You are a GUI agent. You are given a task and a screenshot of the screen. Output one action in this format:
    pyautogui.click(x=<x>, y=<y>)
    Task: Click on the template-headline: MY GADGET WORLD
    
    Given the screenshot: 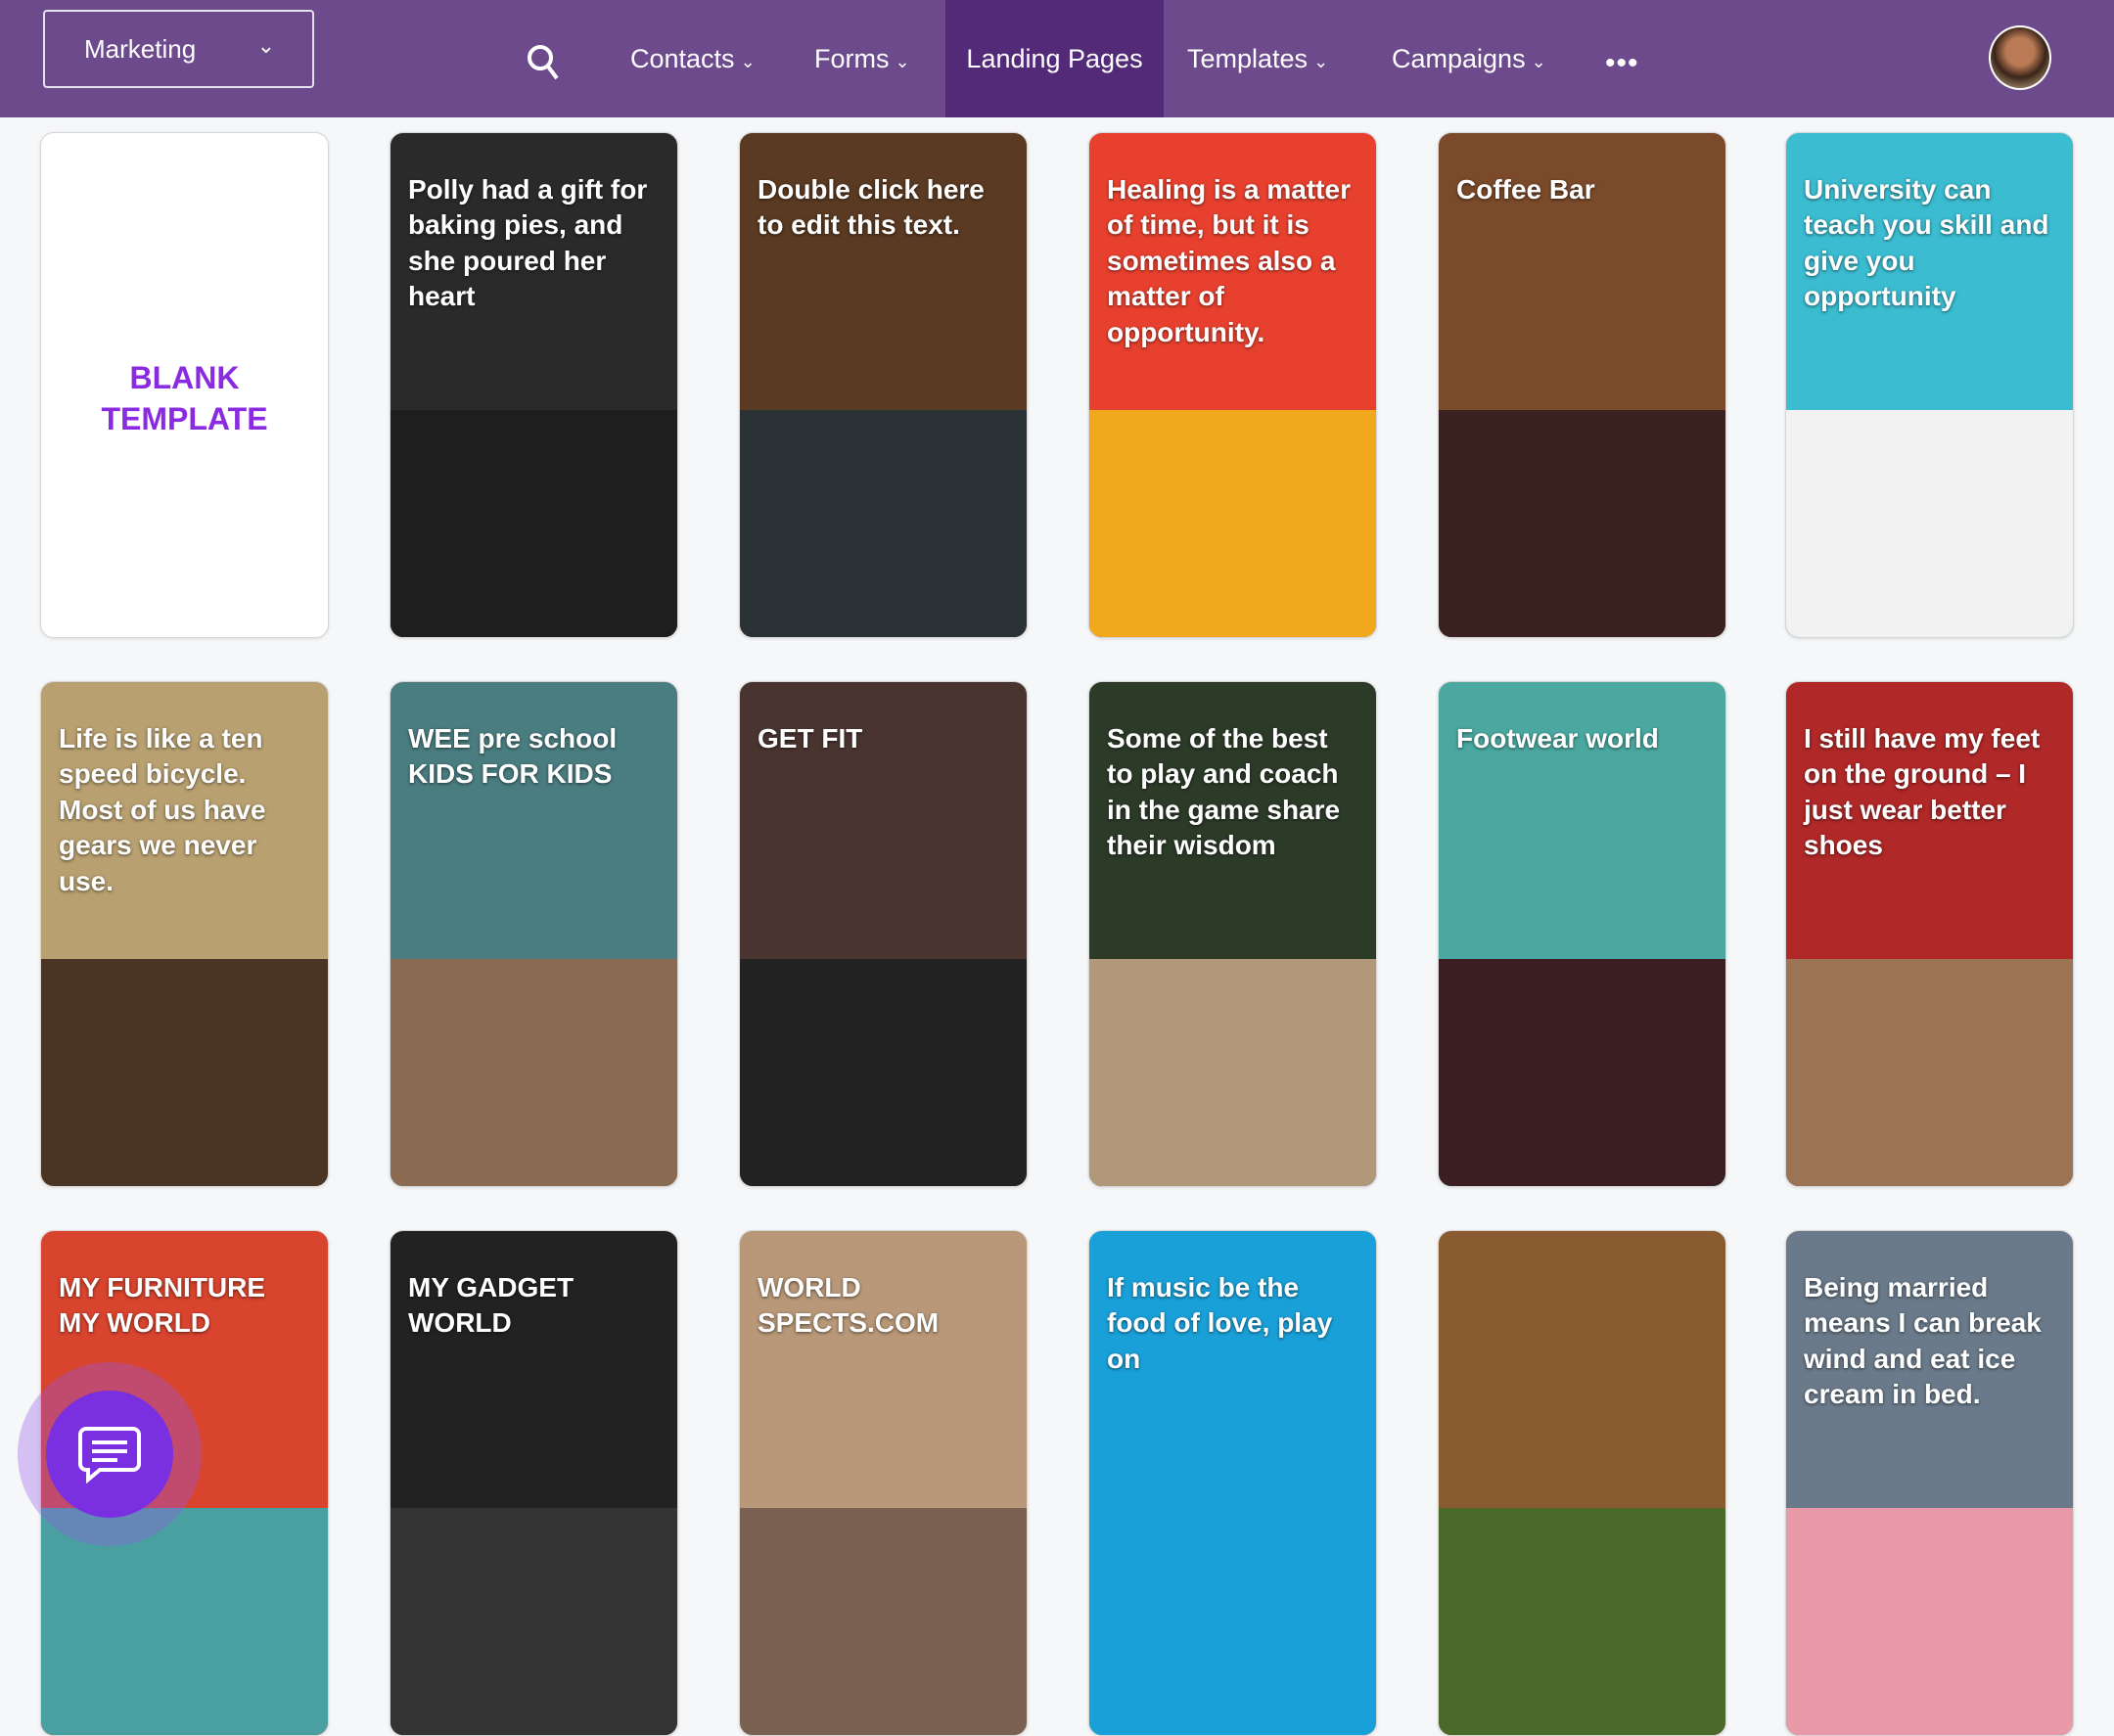 What is the action you would take?
    pyautogui.click(x=491, y=1305)
    